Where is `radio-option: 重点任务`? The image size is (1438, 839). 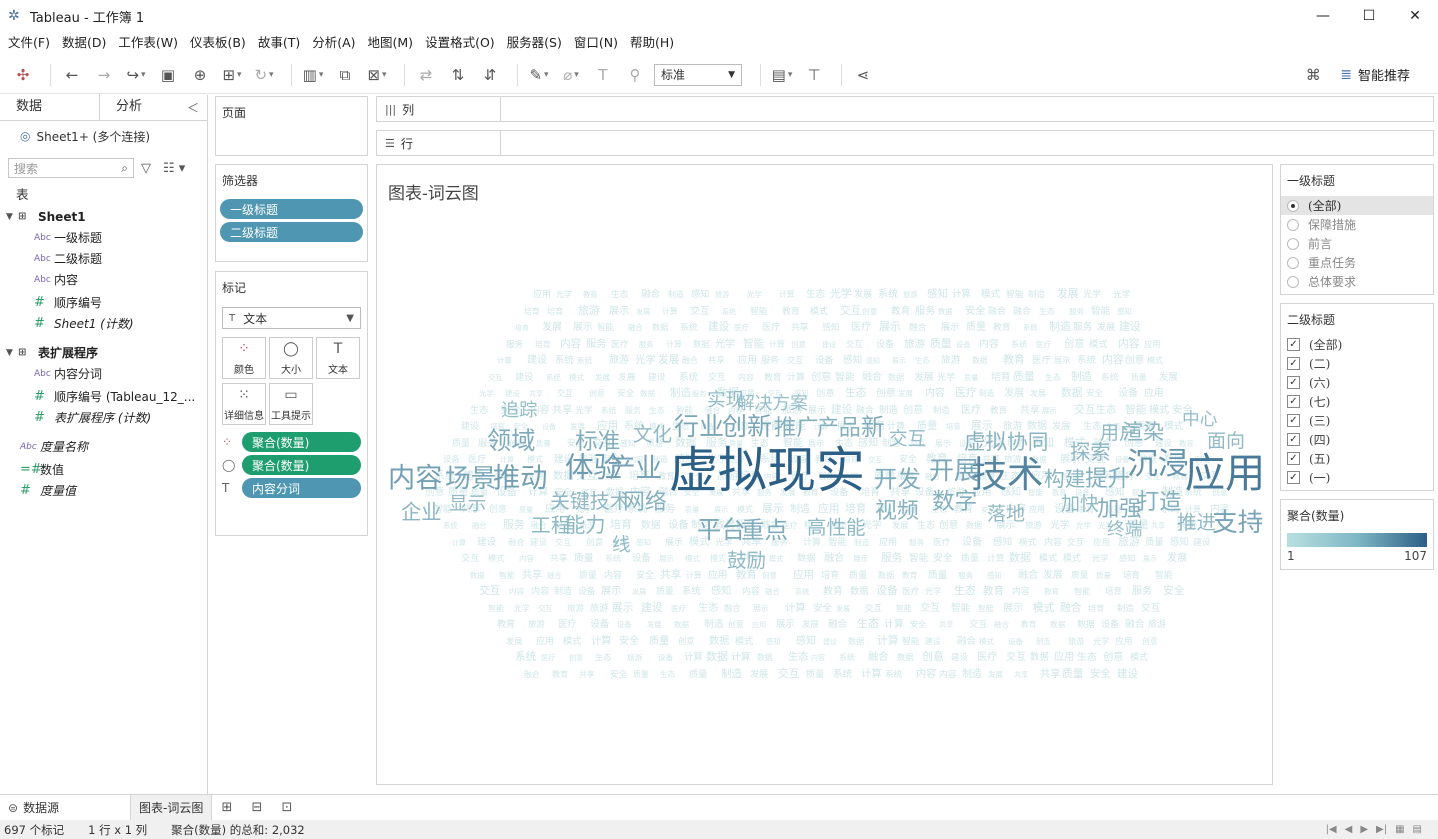 radio-option: 重点任务 is located at coordinates (1357, 262).